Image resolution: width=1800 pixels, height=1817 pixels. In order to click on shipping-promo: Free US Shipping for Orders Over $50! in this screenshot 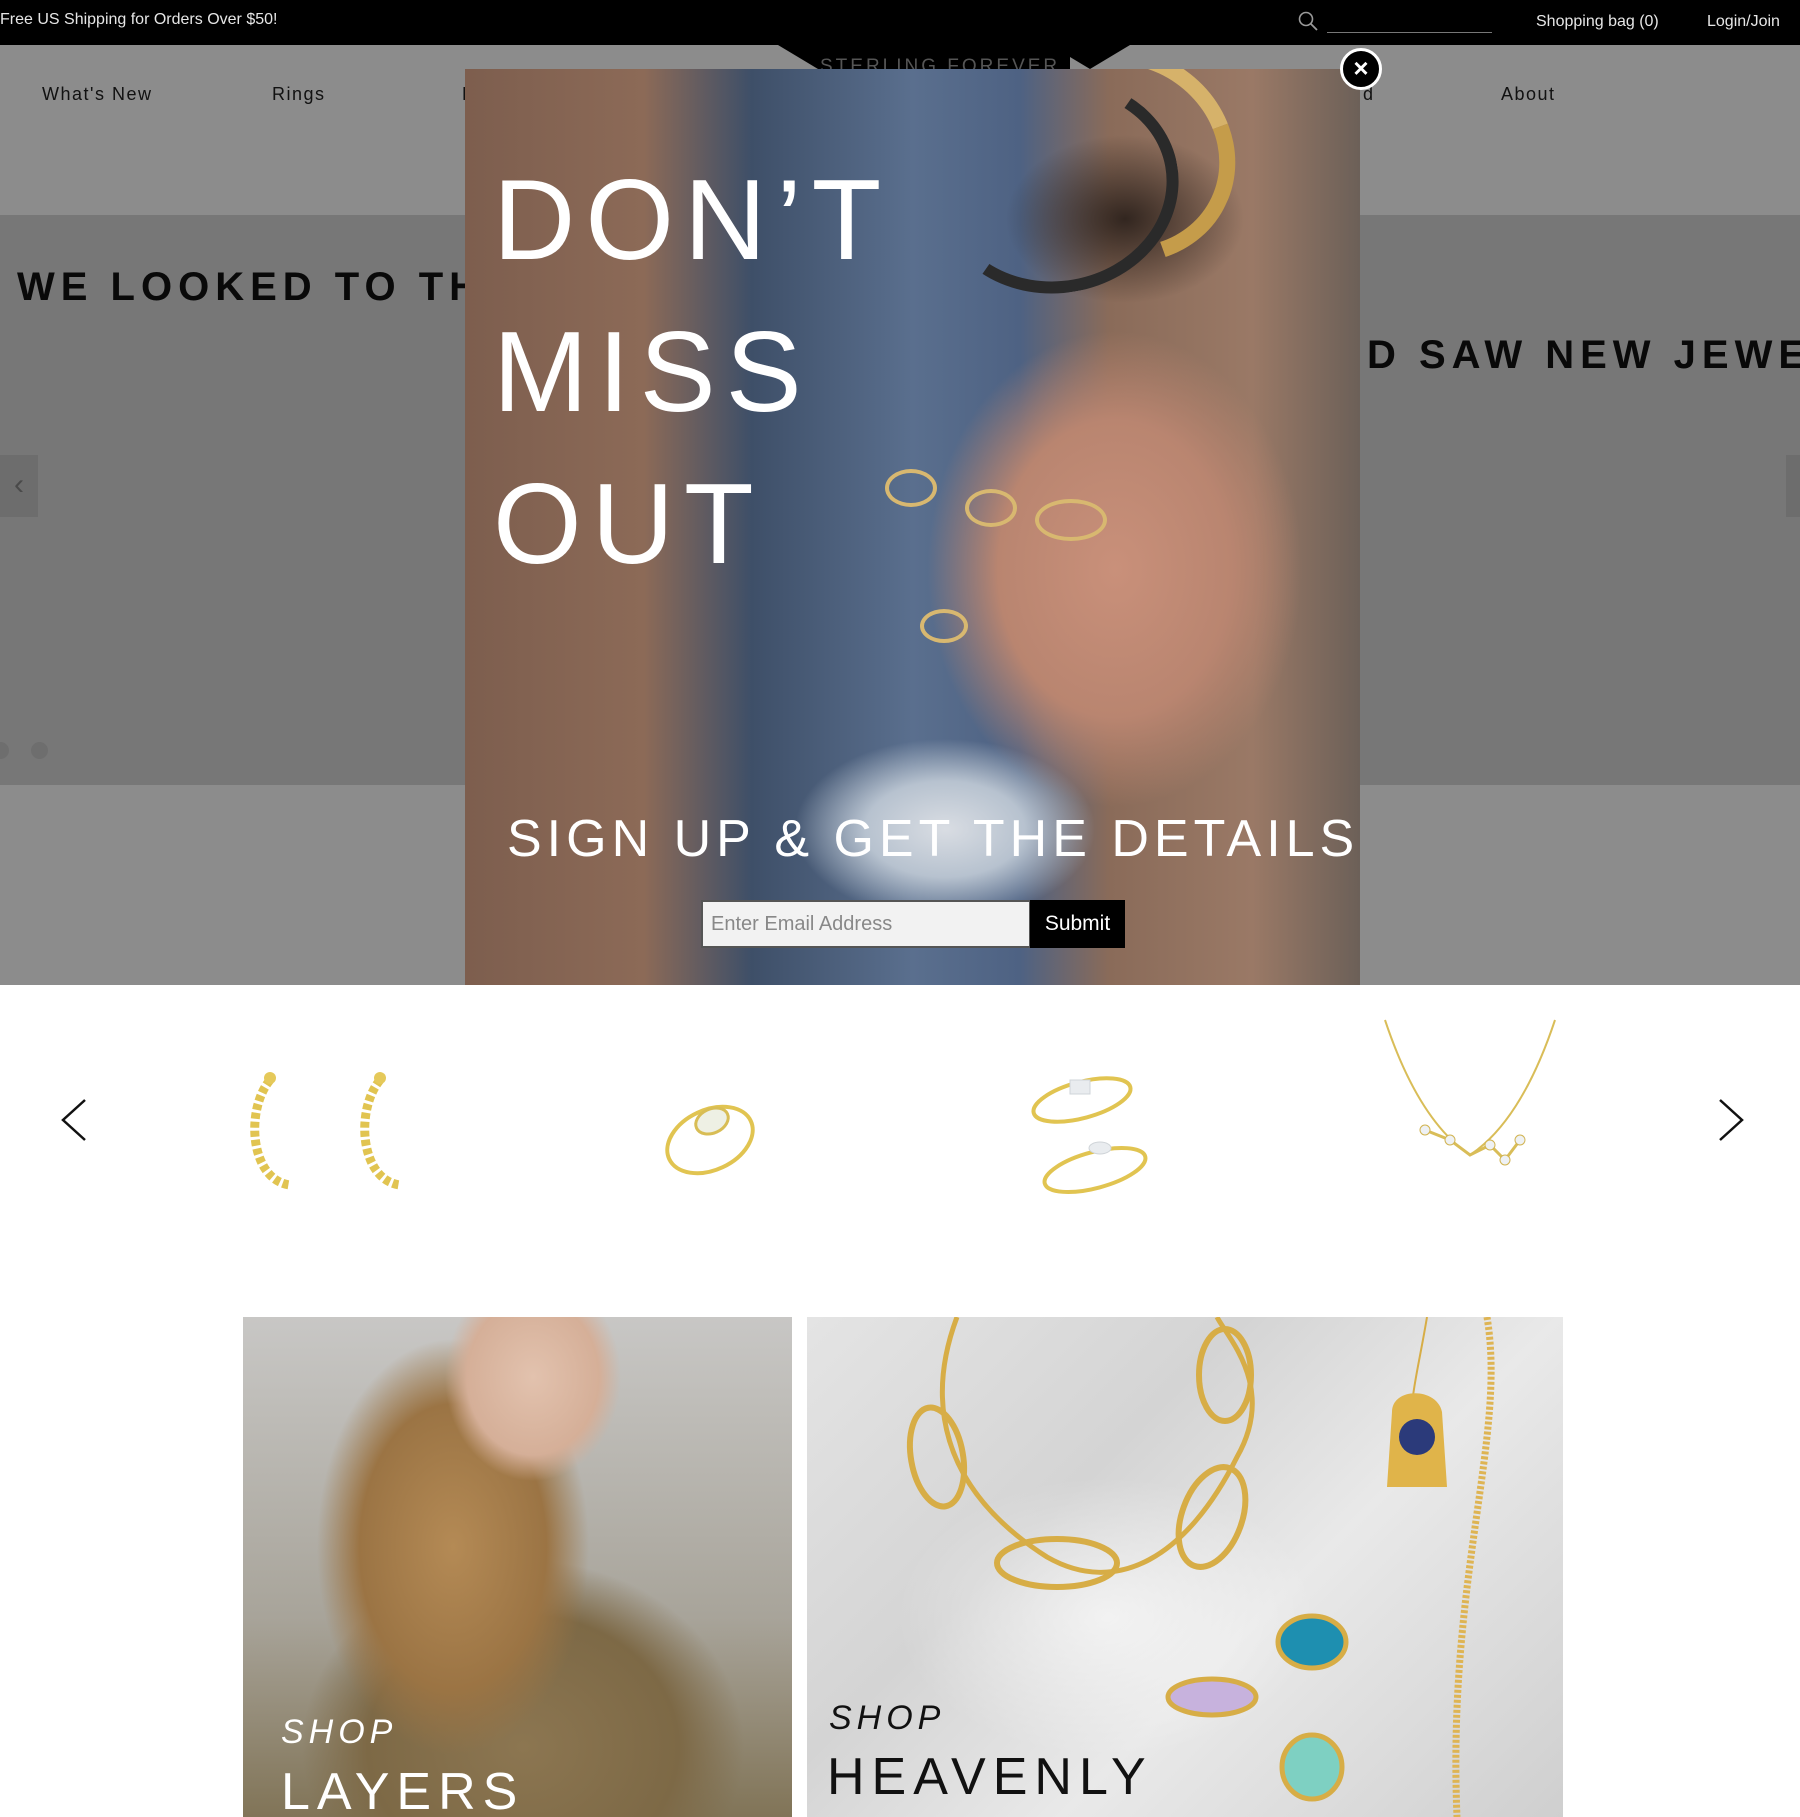, I will do `click(139, 19)`.